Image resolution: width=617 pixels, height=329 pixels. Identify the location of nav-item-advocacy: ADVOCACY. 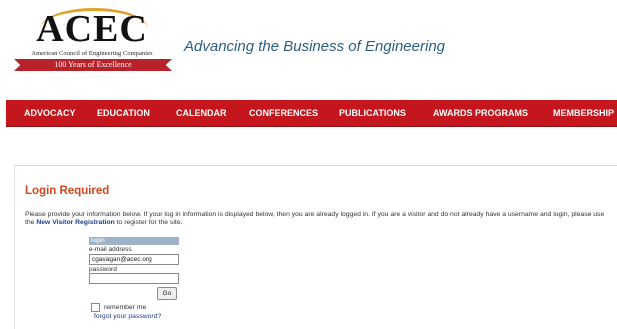
(50, 113).